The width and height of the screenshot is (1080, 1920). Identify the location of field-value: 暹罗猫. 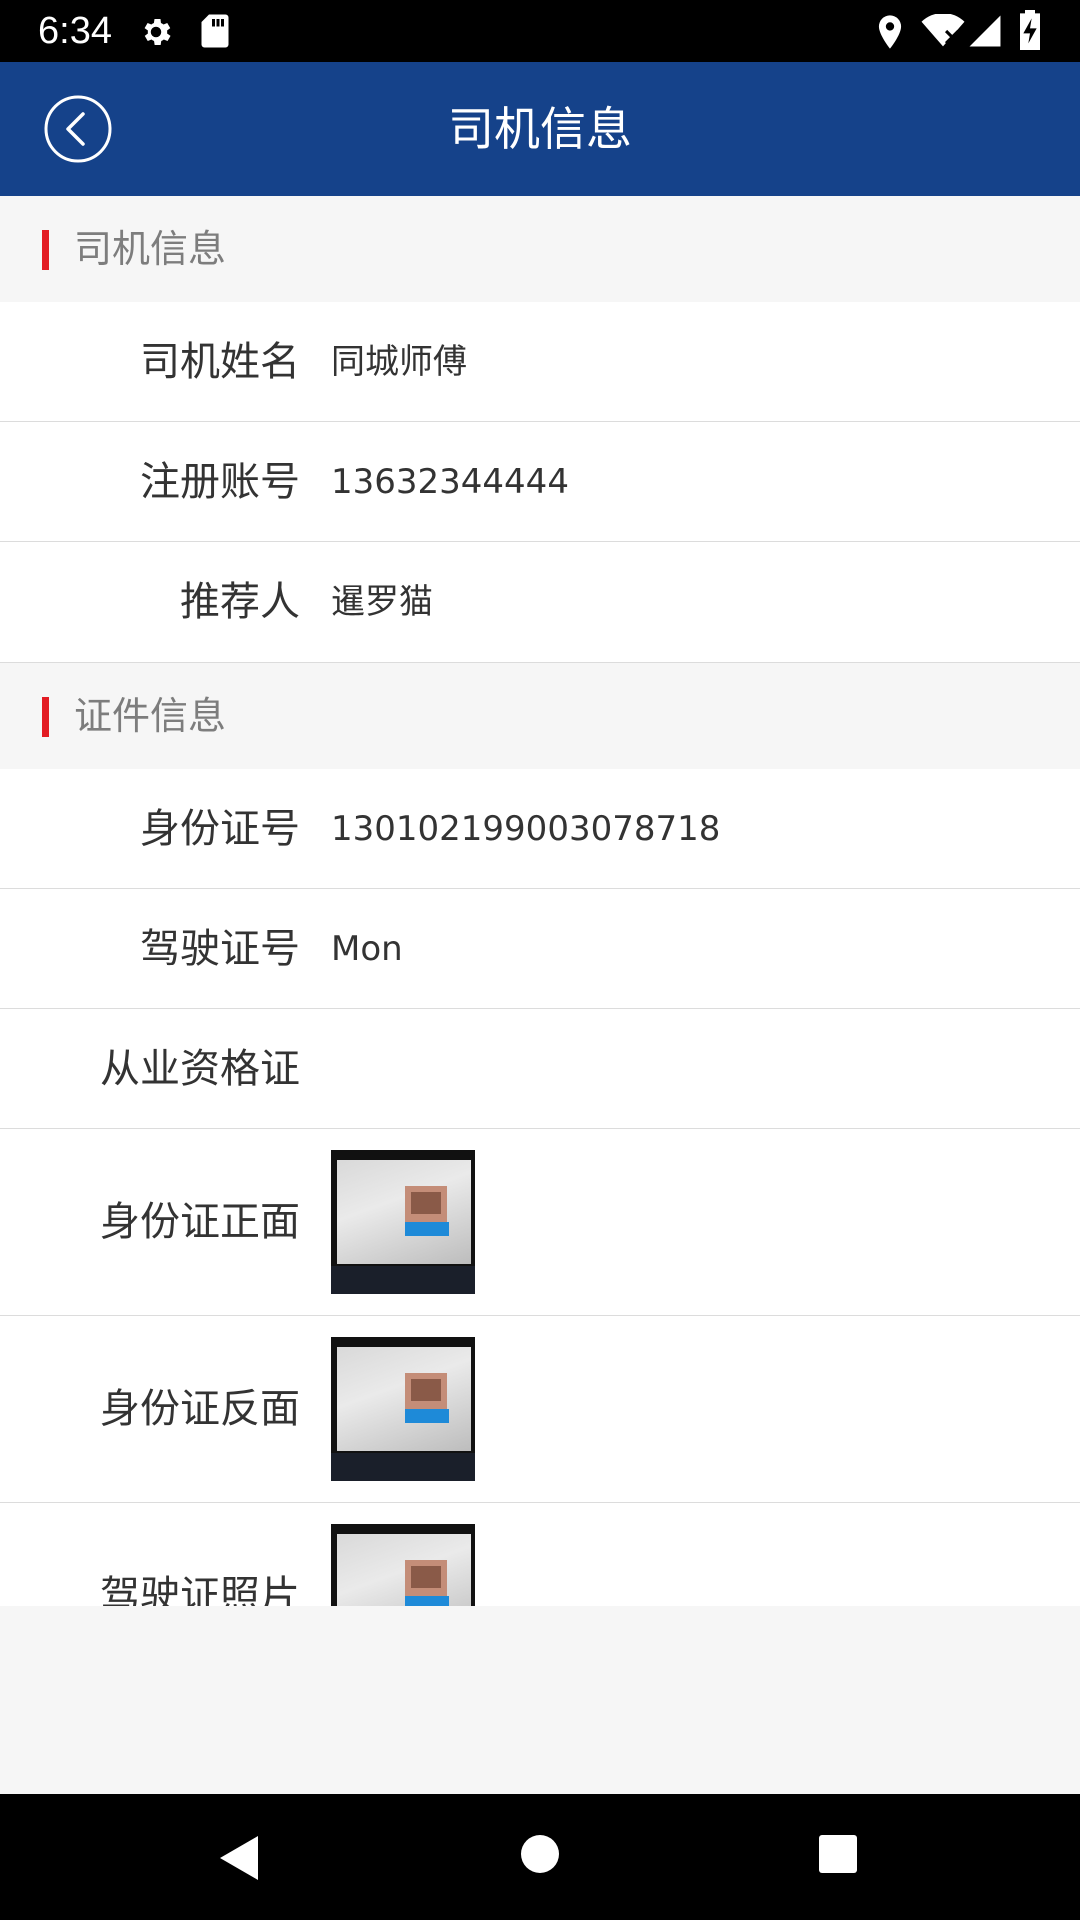
(382, 602).